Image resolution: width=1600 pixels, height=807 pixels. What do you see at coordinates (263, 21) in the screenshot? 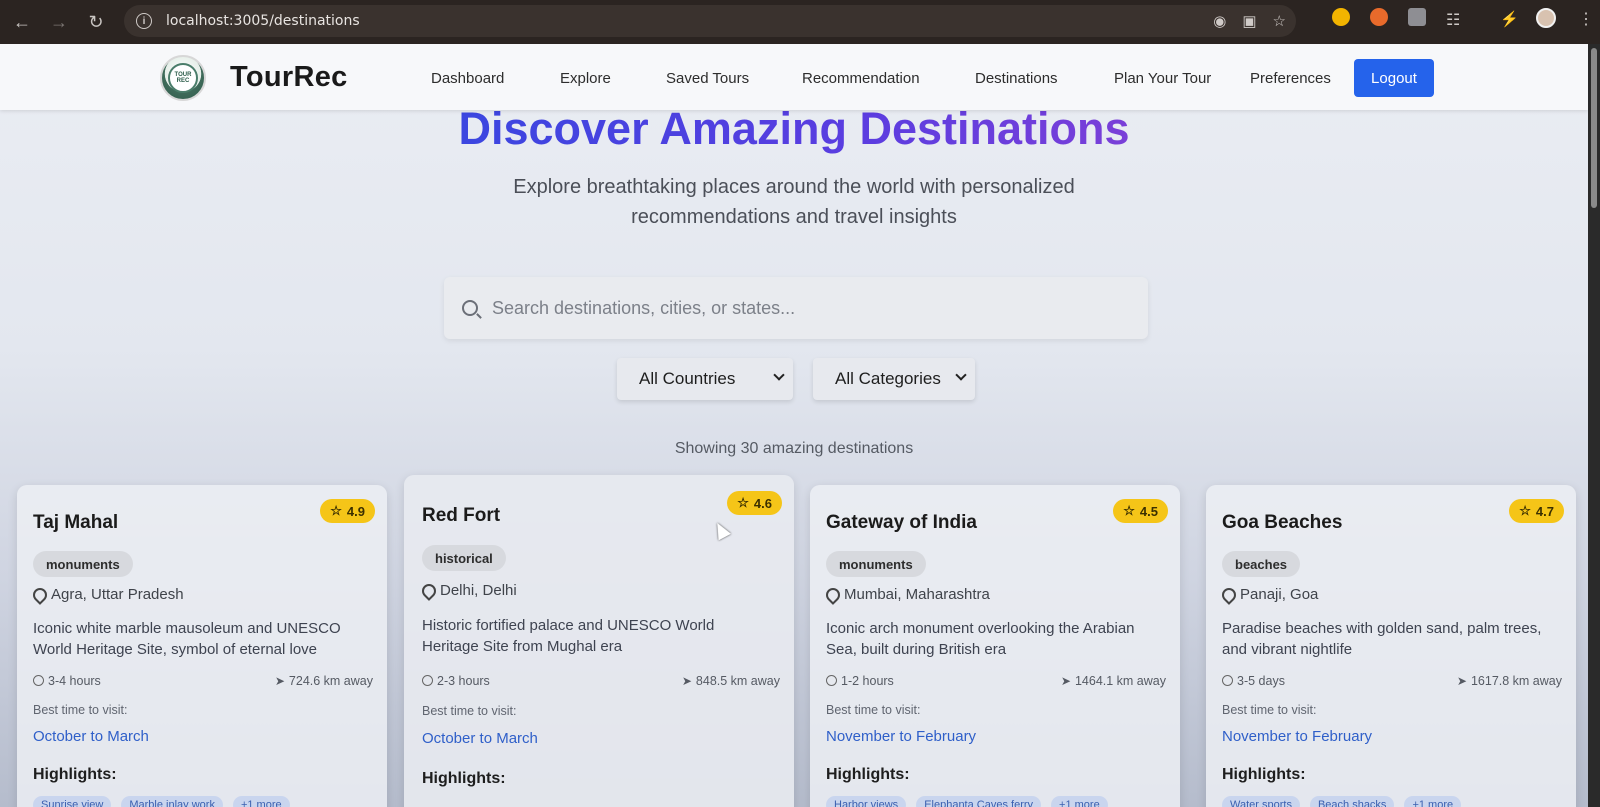
I see `url-text: localhost:3005/destinations` at bounding box center [263, 21].